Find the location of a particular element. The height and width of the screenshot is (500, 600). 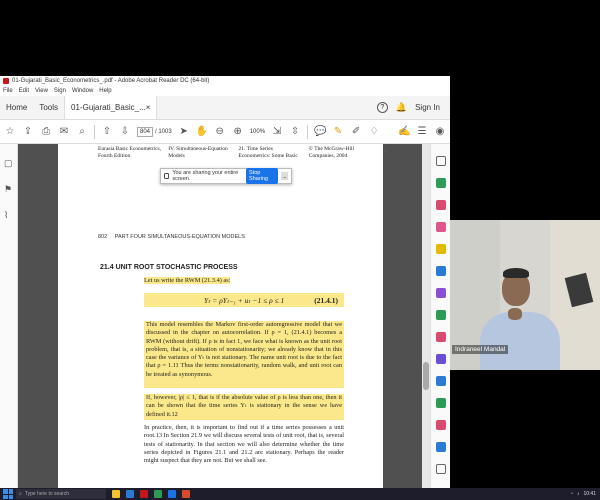

taskbar-apps is located at coordinates (151, 494).